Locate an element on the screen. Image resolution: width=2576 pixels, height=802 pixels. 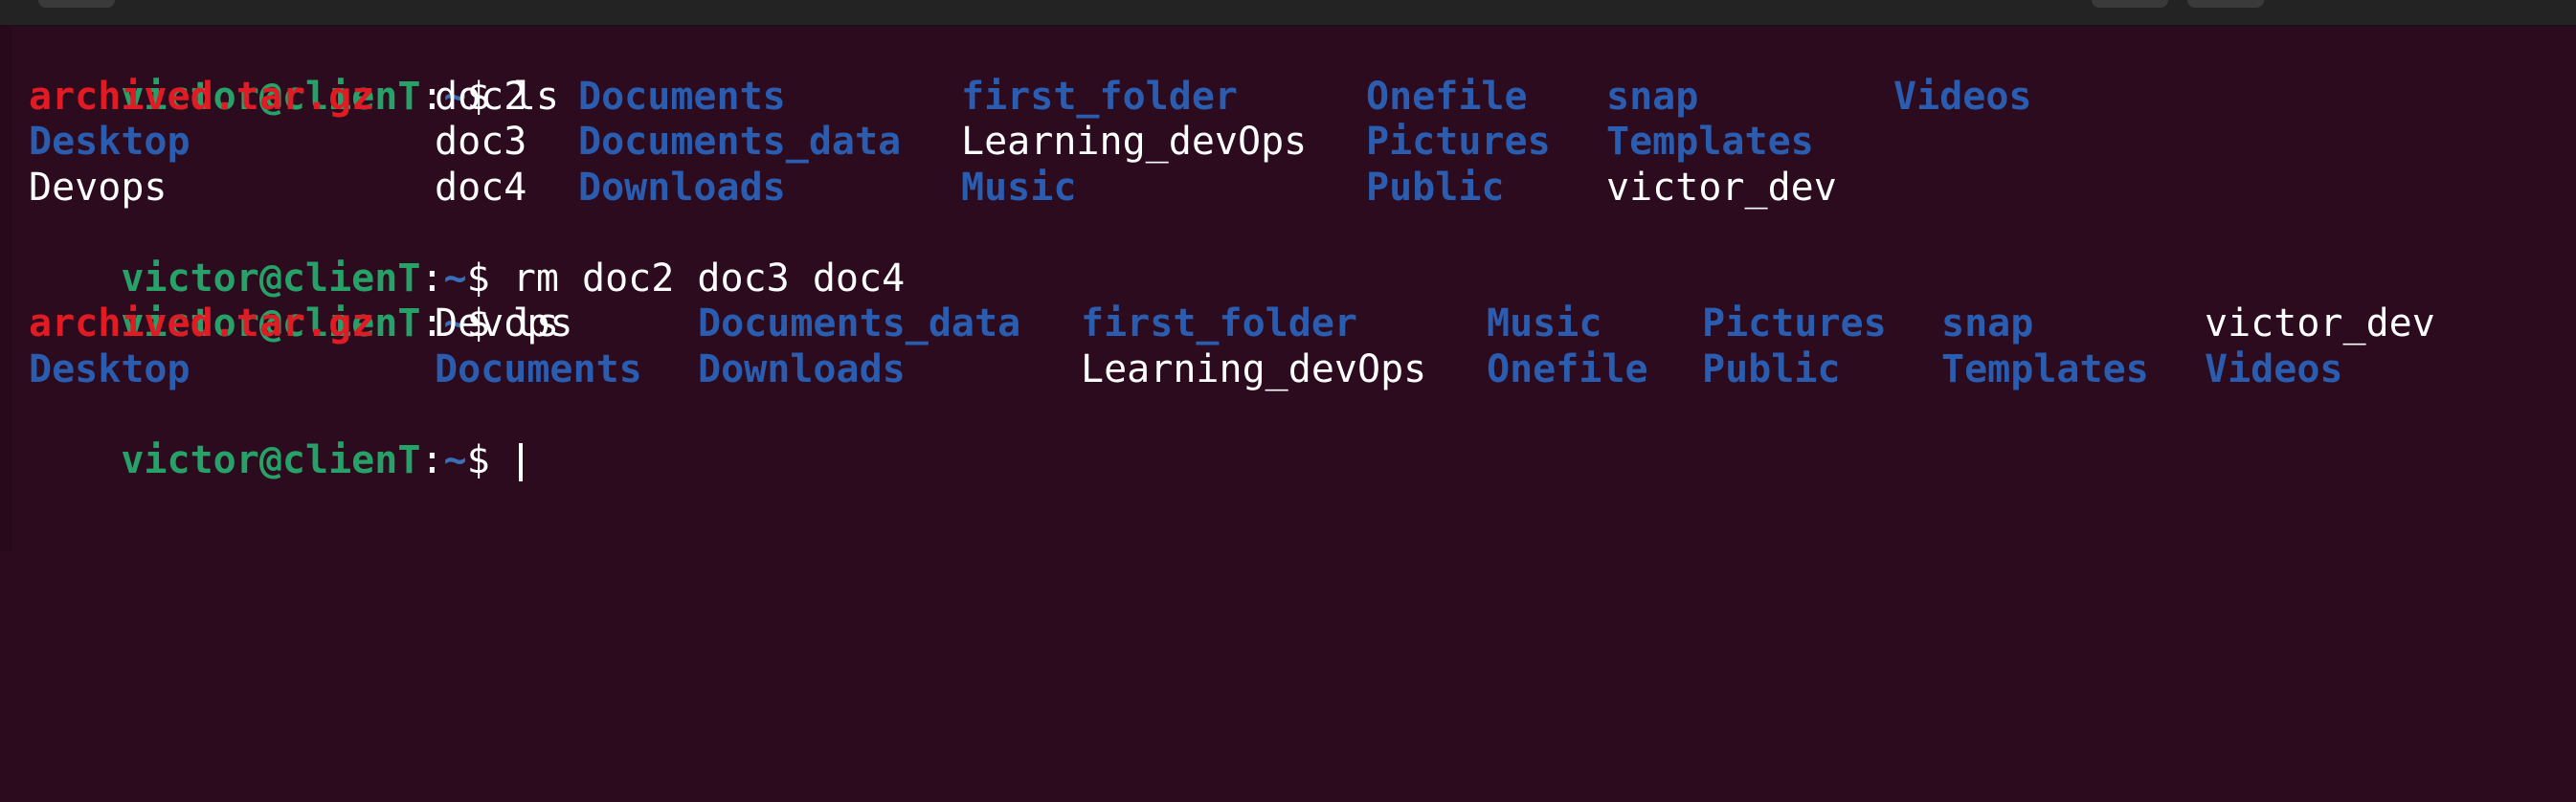
prompt-user-host: victor@clienT is located at coordinates (271, 459).